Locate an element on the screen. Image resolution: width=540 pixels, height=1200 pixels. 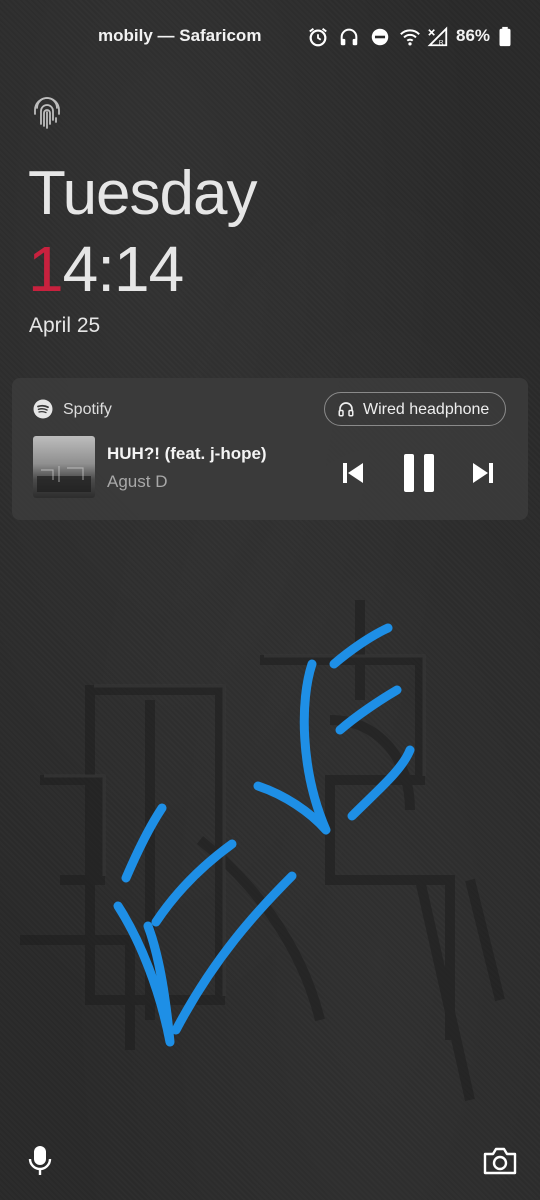
clock-hour-accent: 1 is located at coordinates (46, 269).